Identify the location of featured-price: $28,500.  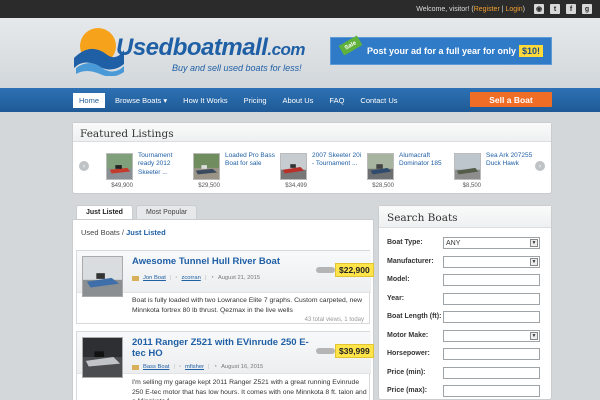
(383, 186).